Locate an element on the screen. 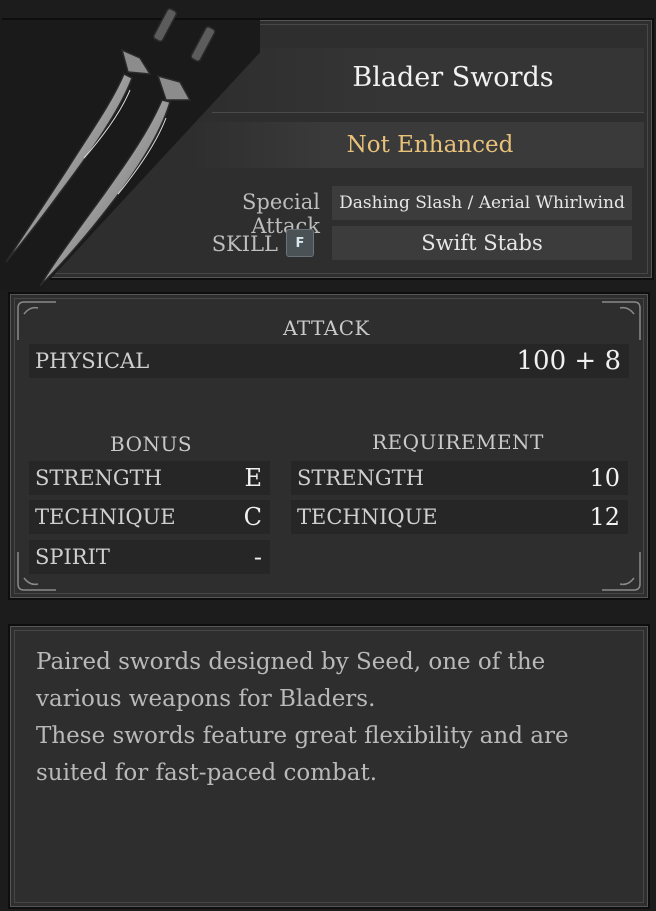  bonus-row-strength: STRENGTH E is located at coordinates (149, 478).